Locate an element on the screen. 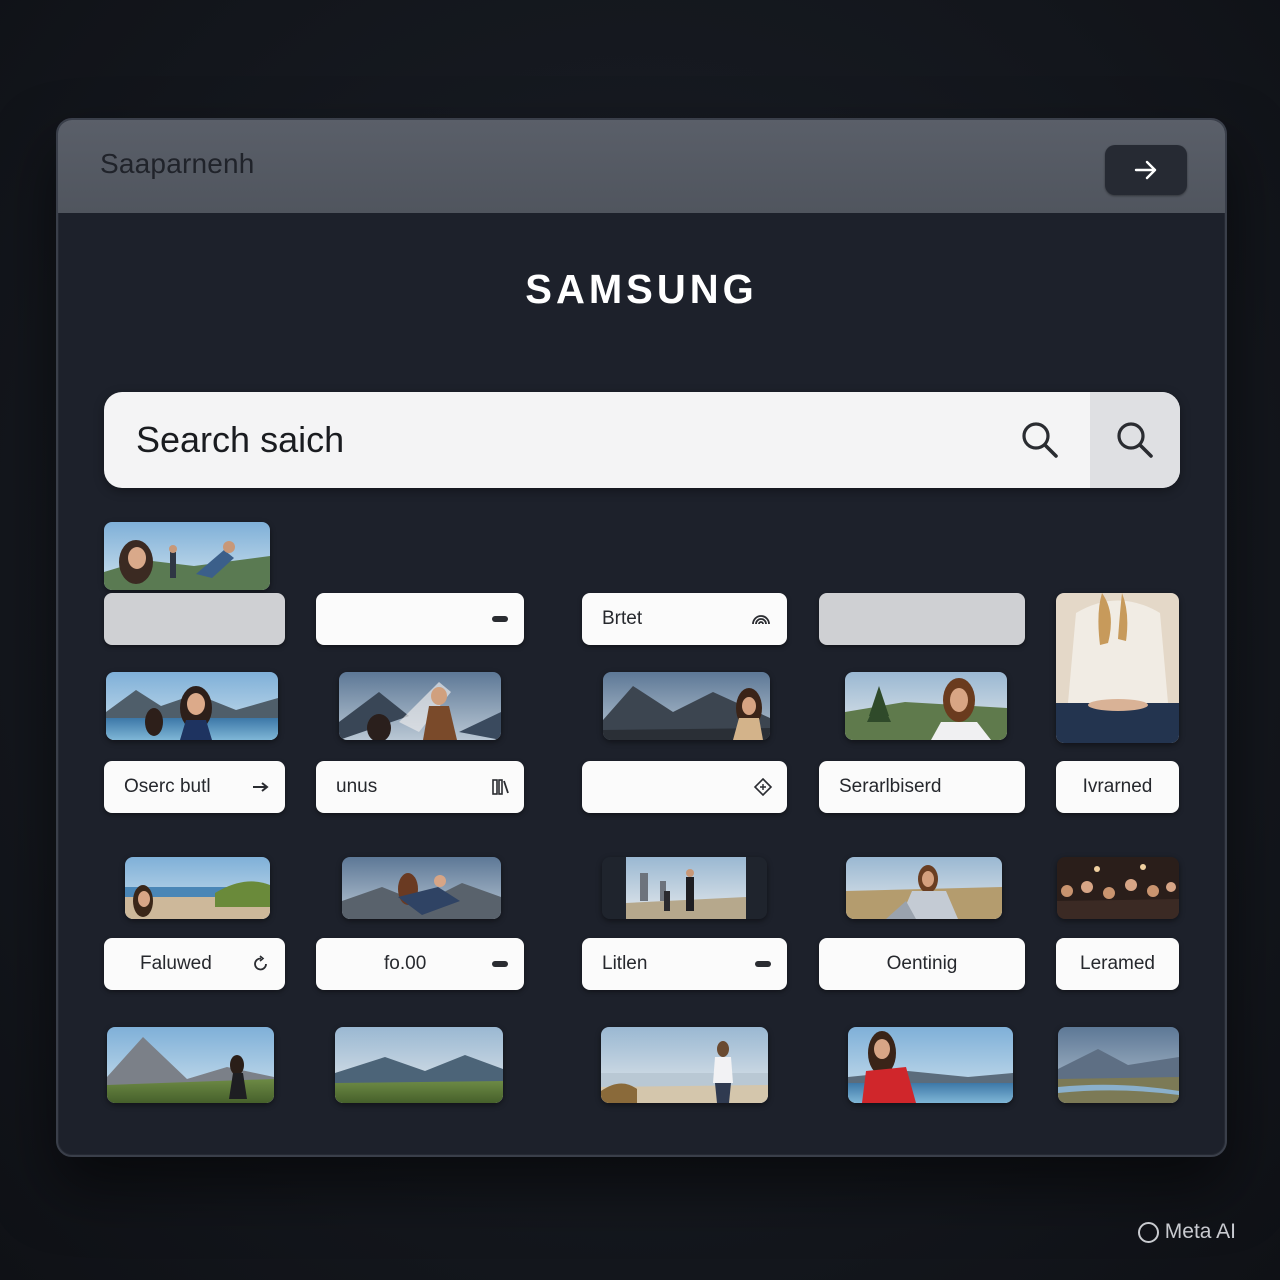 The image size is (1280, 1280). filter-chip: Leramed is located at coordinates (1117, 964).